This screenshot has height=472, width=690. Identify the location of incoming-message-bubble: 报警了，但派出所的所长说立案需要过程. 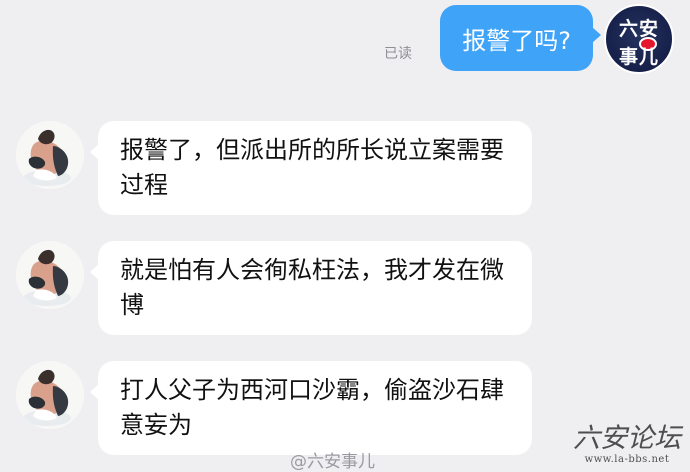
(311, 168).